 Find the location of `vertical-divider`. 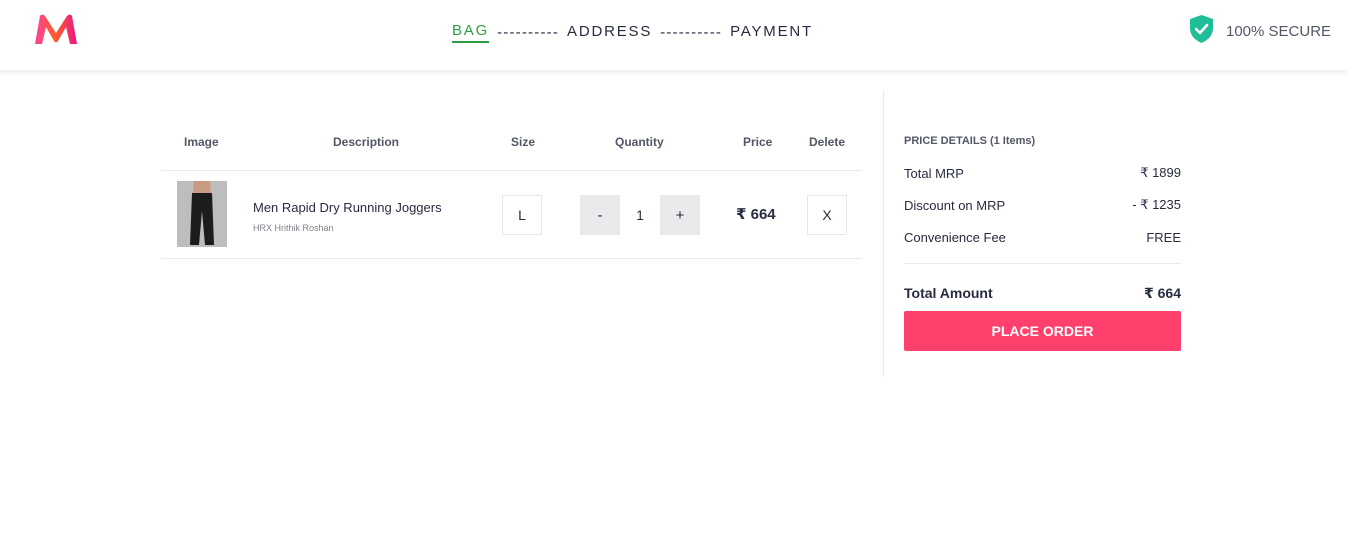

vertical-divider is located at coordinates (883, 233).